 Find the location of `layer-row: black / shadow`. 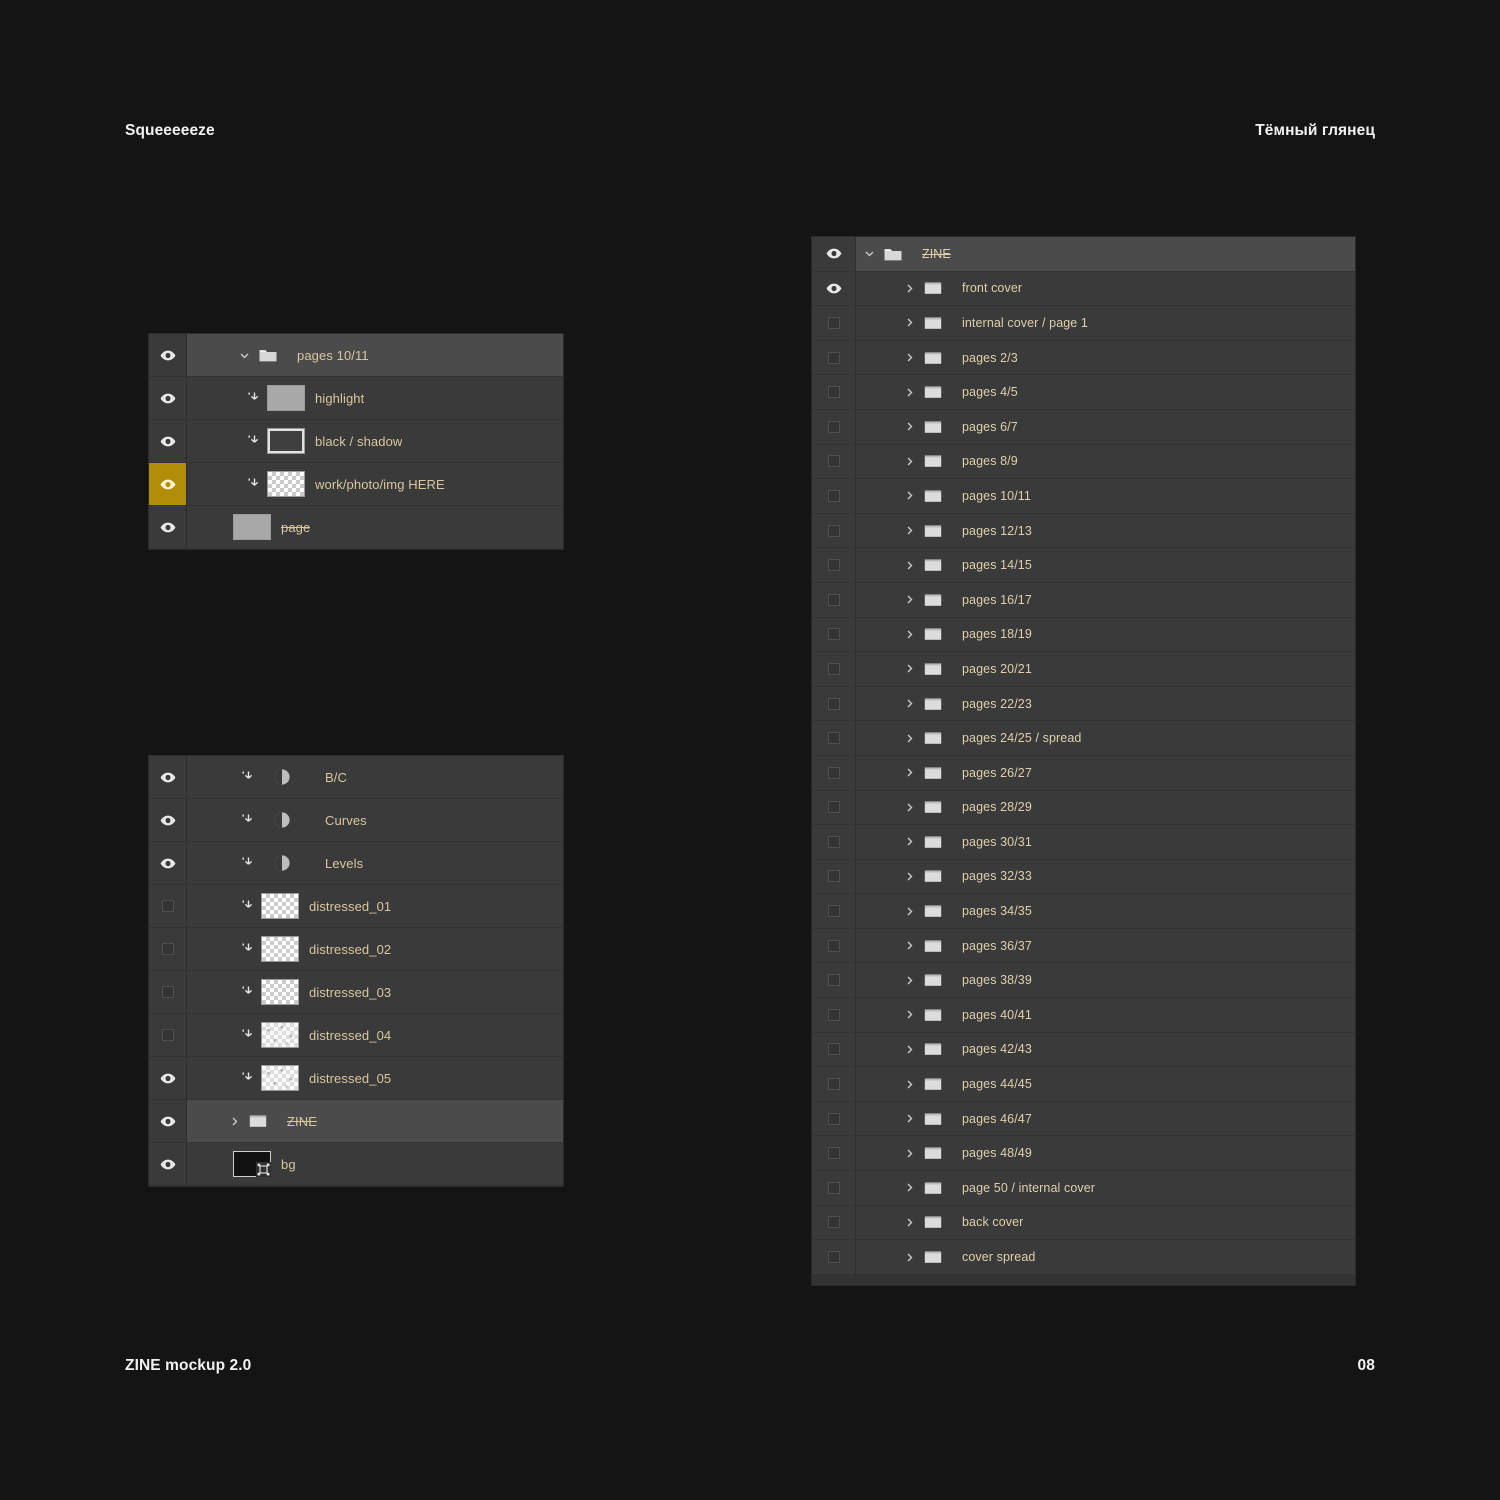

layer-row: black / shadow is located at coordinates (356, 441).